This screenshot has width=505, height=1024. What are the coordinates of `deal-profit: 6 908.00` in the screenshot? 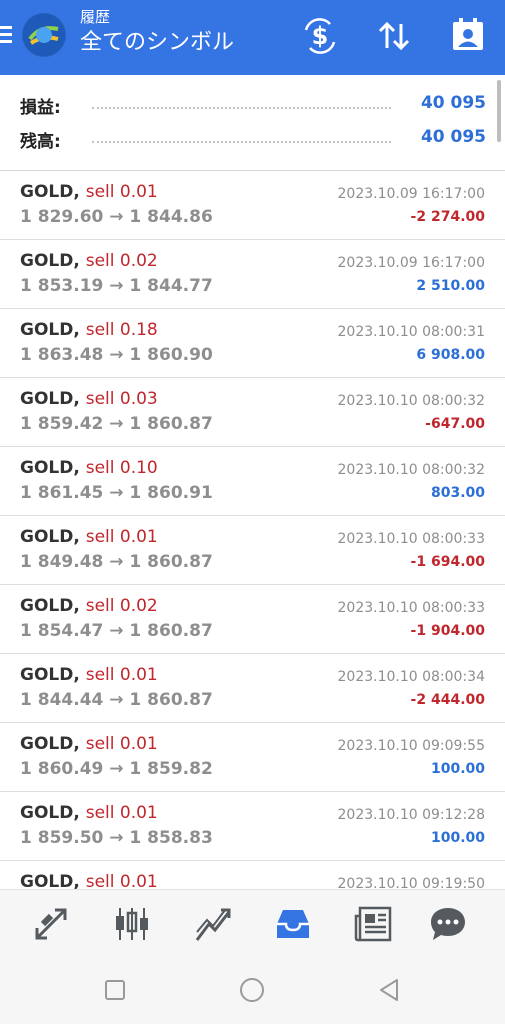 It's located at (450, 355).